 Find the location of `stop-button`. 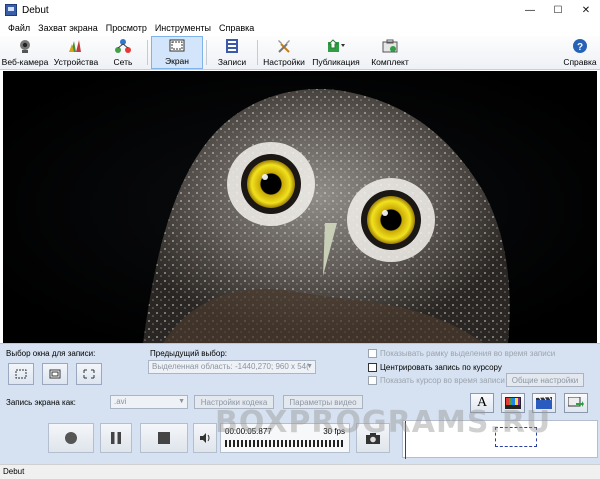

stop-button is located at coordinates (164, 438).